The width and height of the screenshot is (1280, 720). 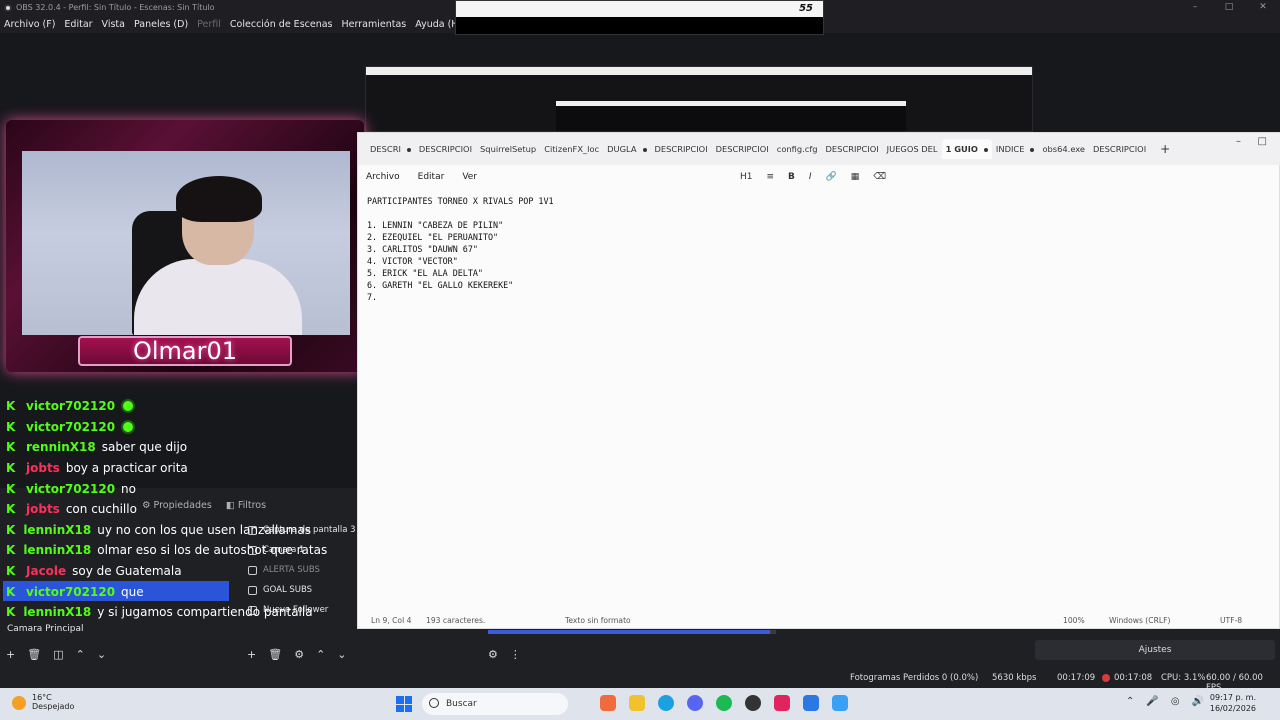 What do you see at coordinates (161, 24) in the screenshot?
I see `menu-paneles: Paneles (D)` at bounding box center [161, 24].